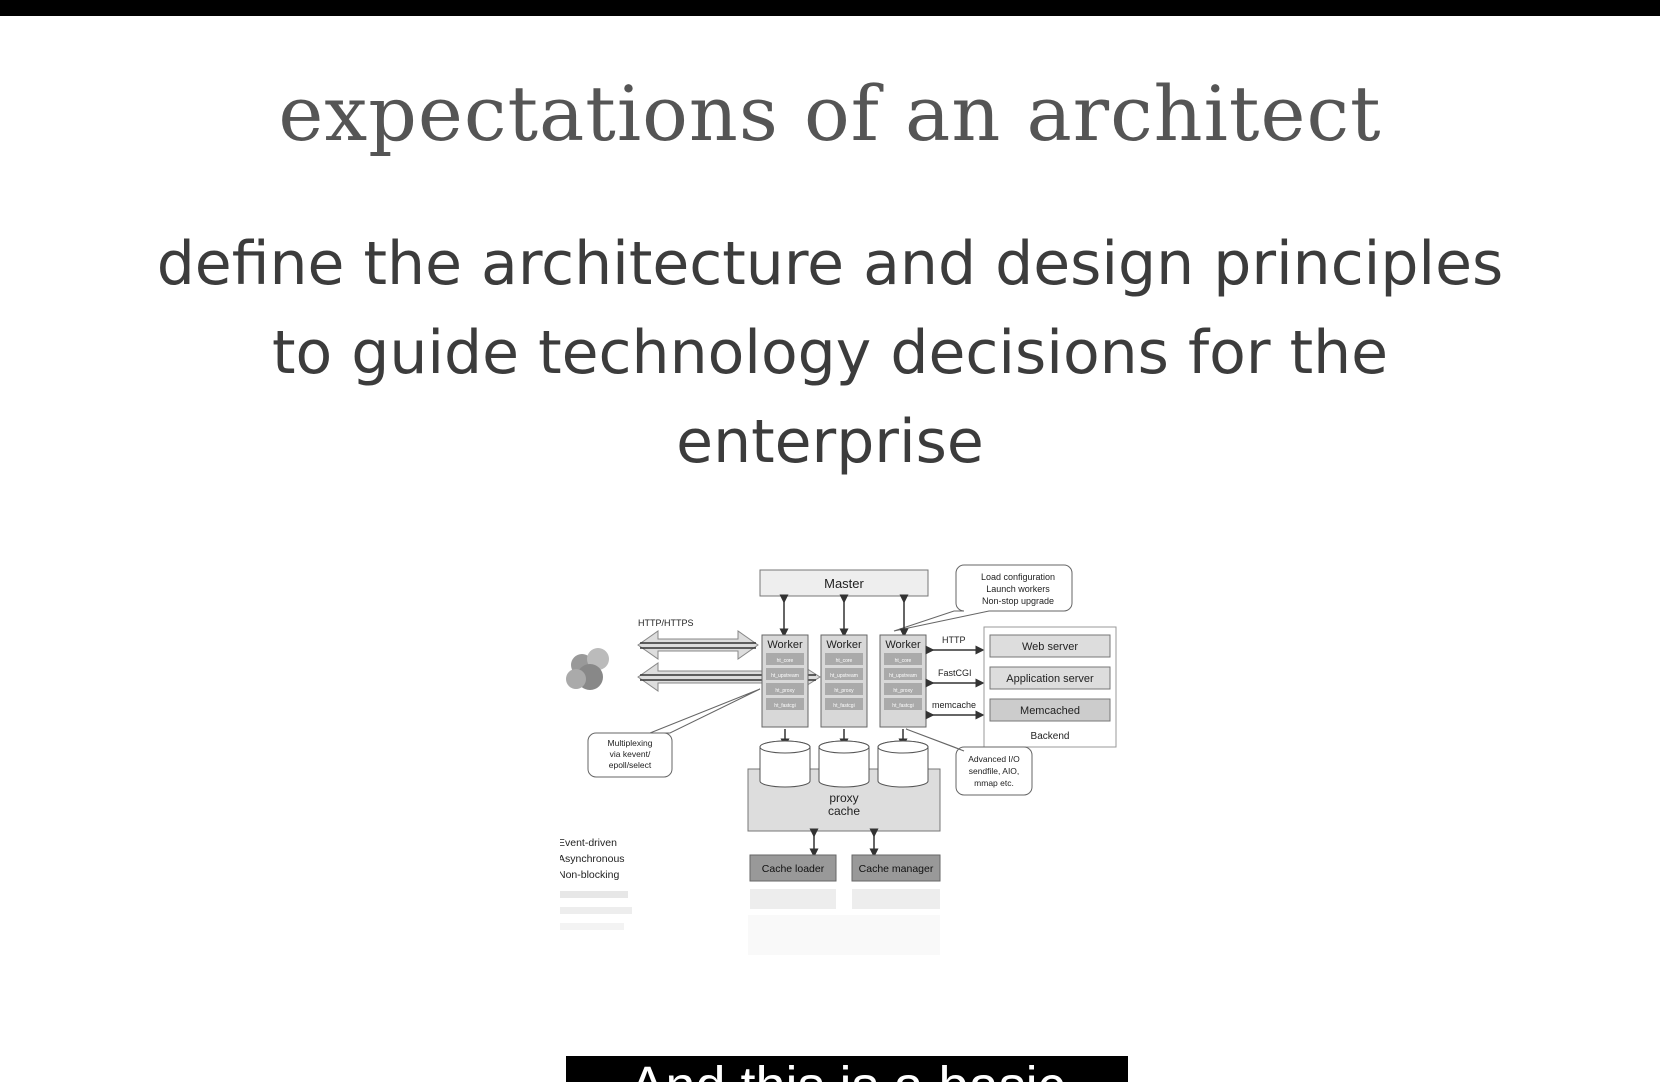 The height and width of the screenshot is (1082, 1660). Describe the element at coordinates (589, 875) in the screenshot. I see `legend-item-3: Non-blocking` at that location.